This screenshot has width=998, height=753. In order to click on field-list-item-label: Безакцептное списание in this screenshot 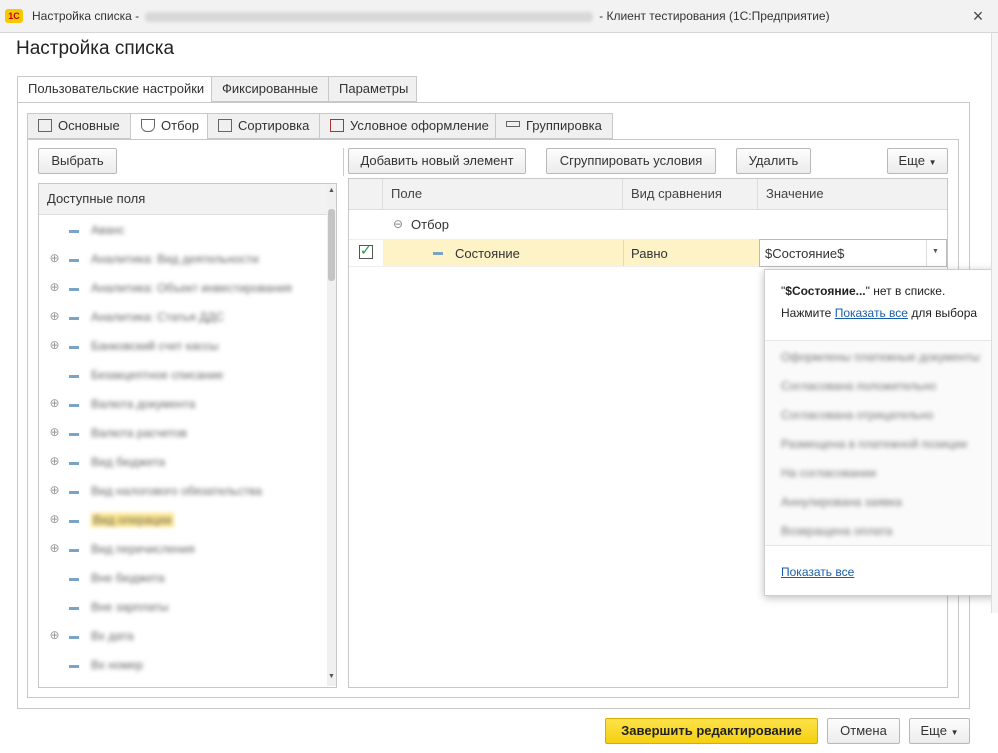, I will do `click(157, 375)`.